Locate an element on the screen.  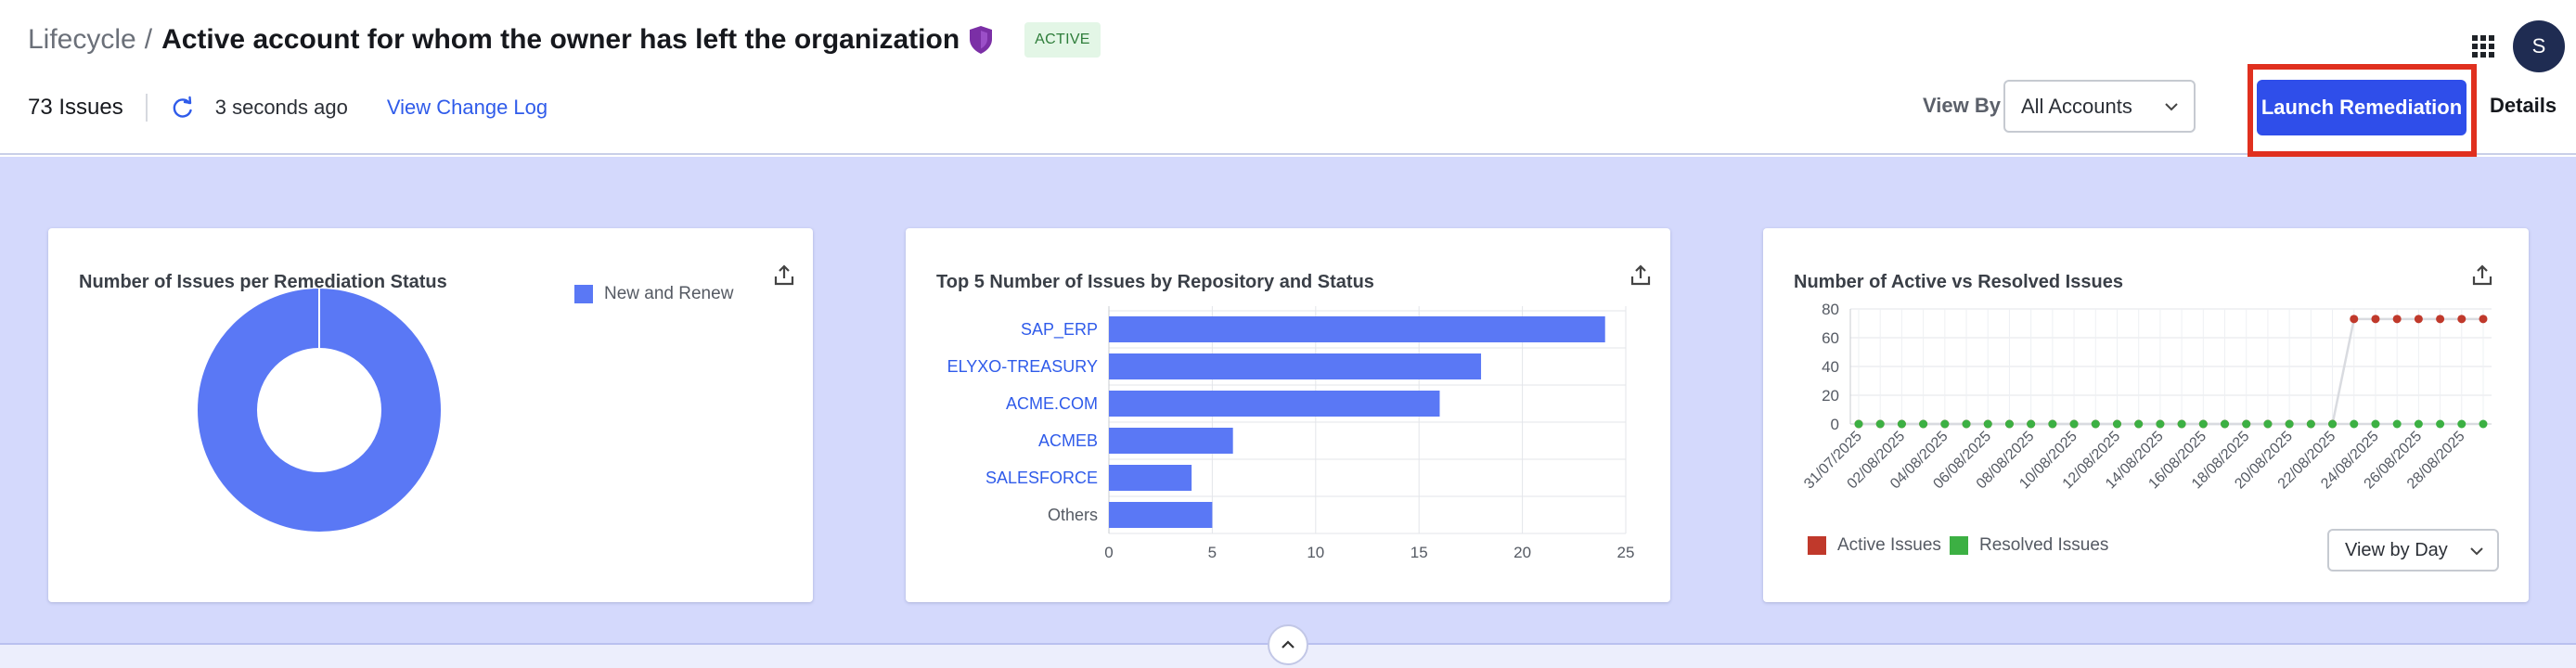
chevron-up-icon is located at coordinates (1288, 645).